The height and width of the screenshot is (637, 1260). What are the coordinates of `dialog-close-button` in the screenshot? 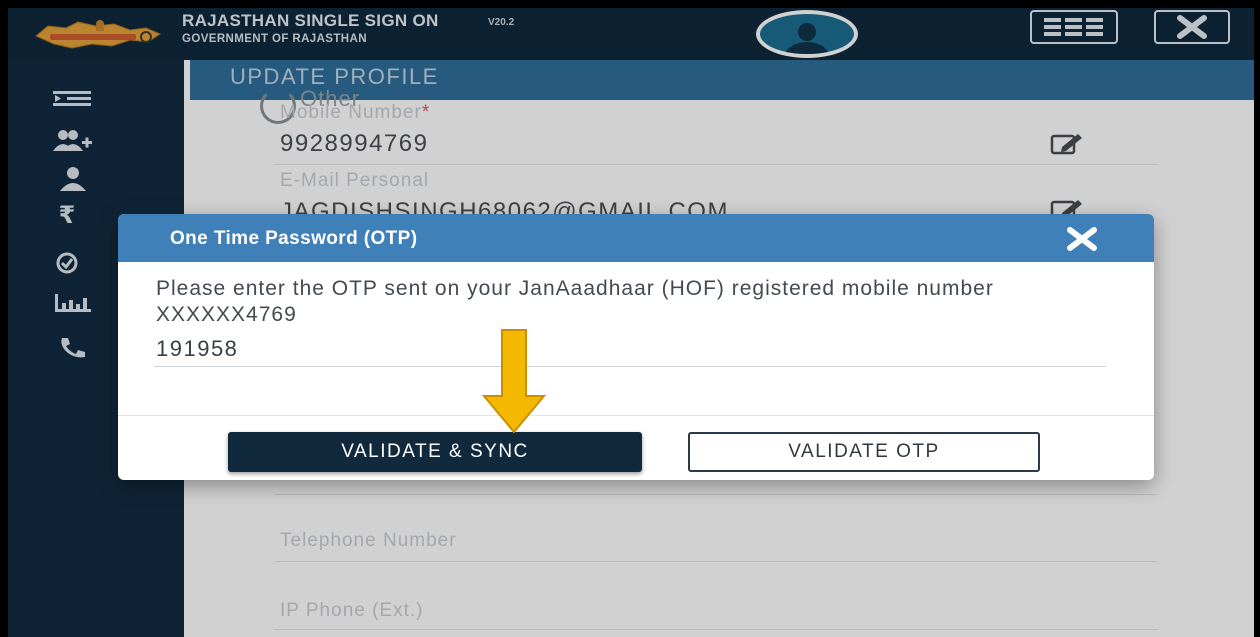 It's located at (1082, 239).